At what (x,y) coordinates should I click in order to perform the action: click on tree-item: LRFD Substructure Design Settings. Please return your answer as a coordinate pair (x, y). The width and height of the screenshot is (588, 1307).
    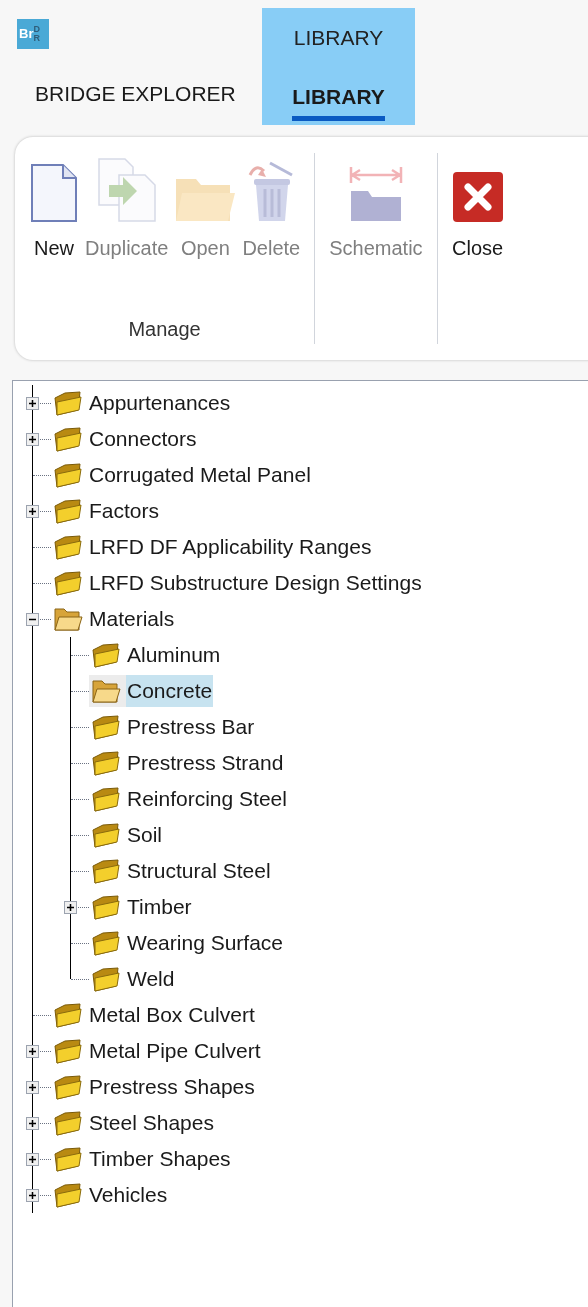
    Looking at the image, I should click on (255, 583).